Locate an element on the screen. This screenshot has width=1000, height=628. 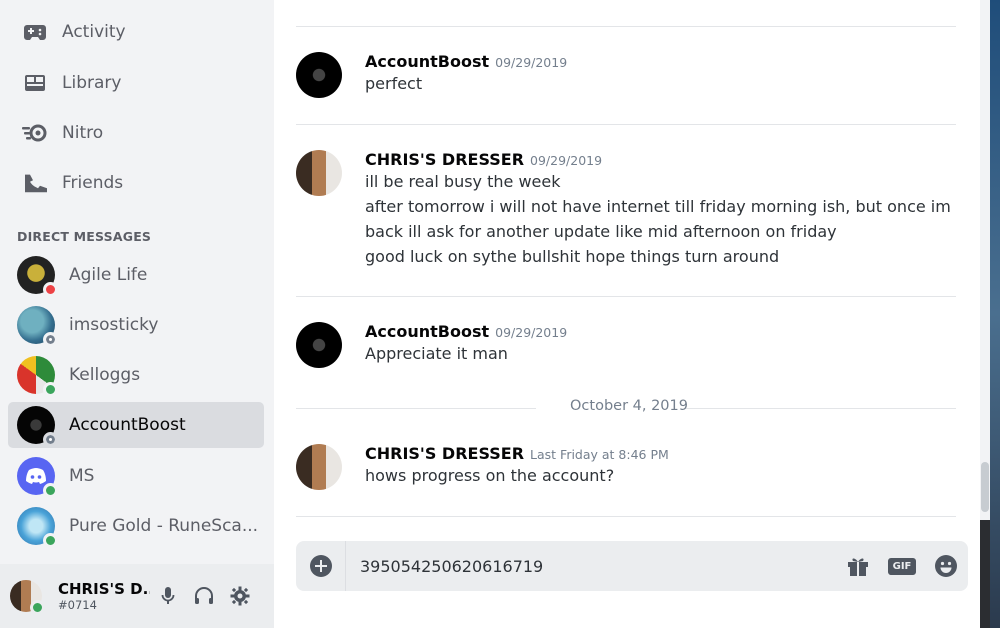
status-dnd-icon is located at coordinates (50, 289).